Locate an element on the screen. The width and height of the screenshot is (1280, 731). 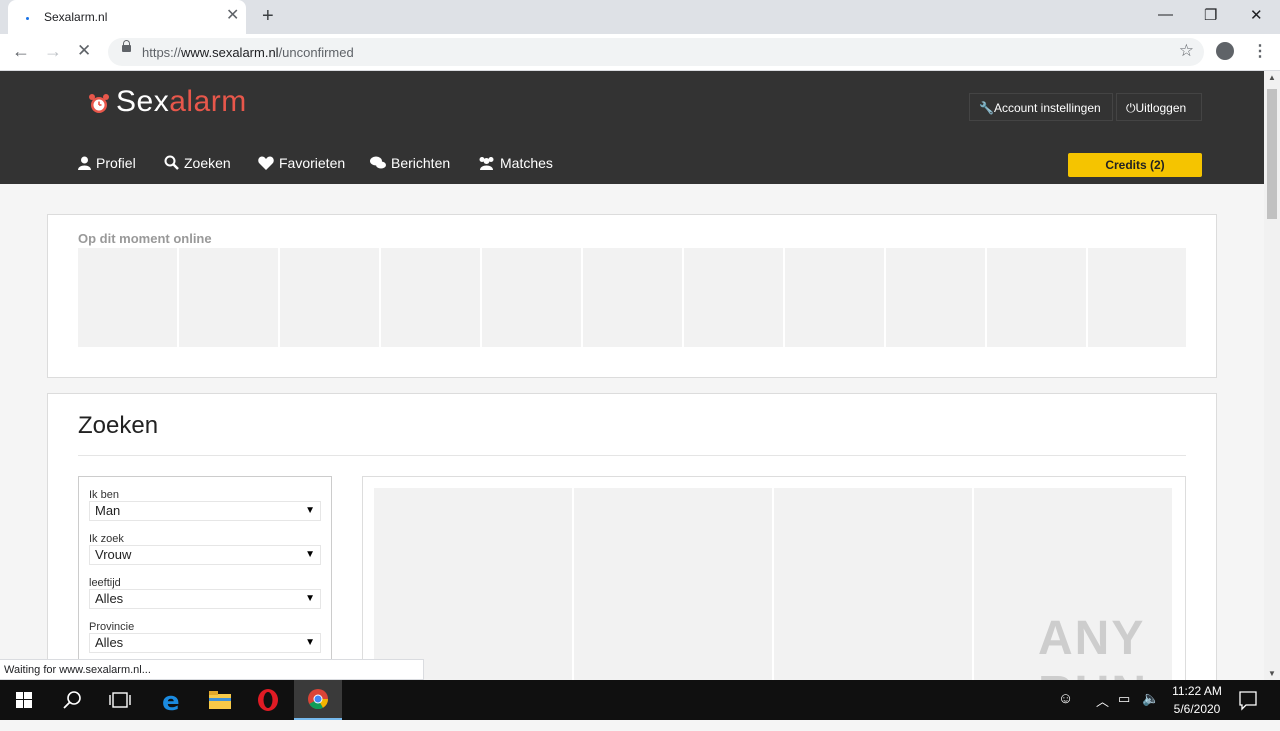
restore-icon: ❐ is located at coordinates (1210, 15).